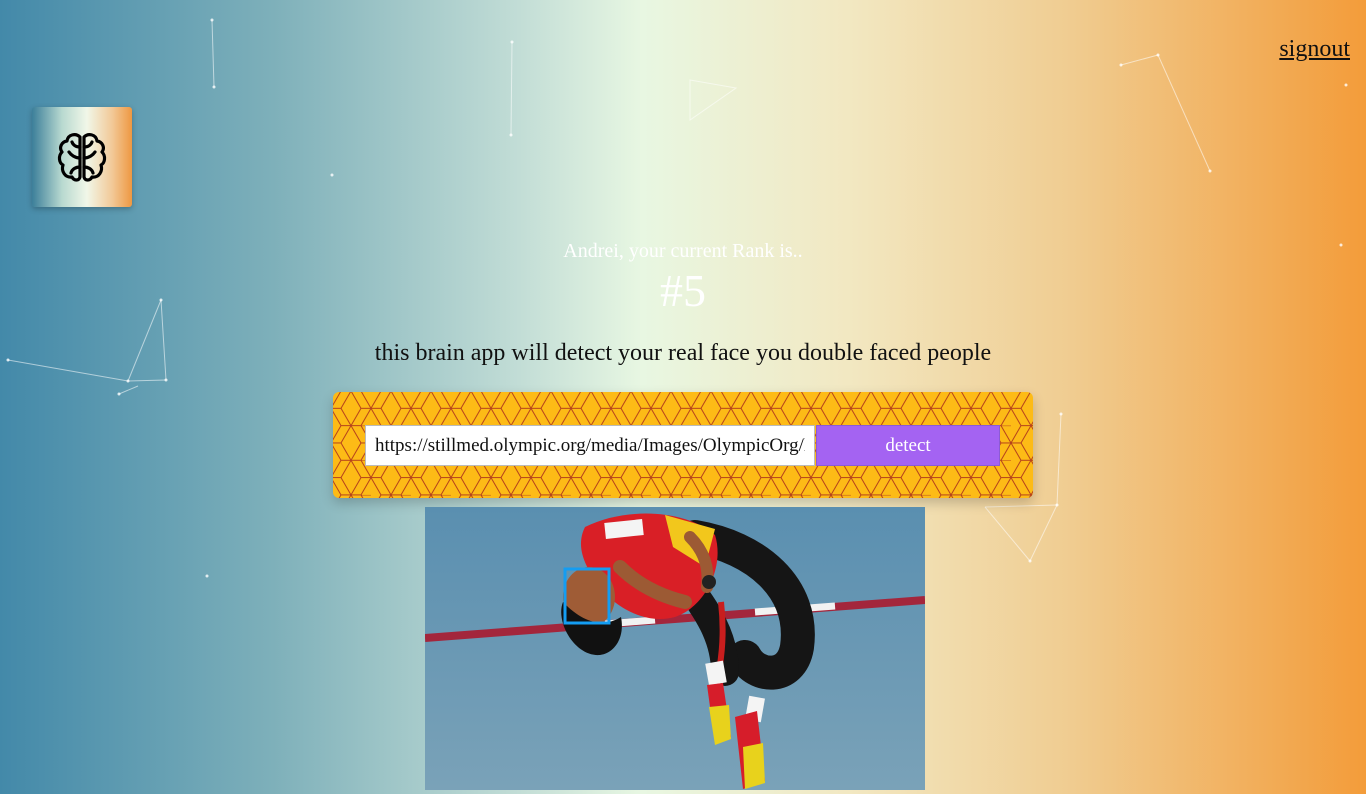 The width and height of the screenshot is (1366, 794). I want to click on logo-tile, so click(82, 157).